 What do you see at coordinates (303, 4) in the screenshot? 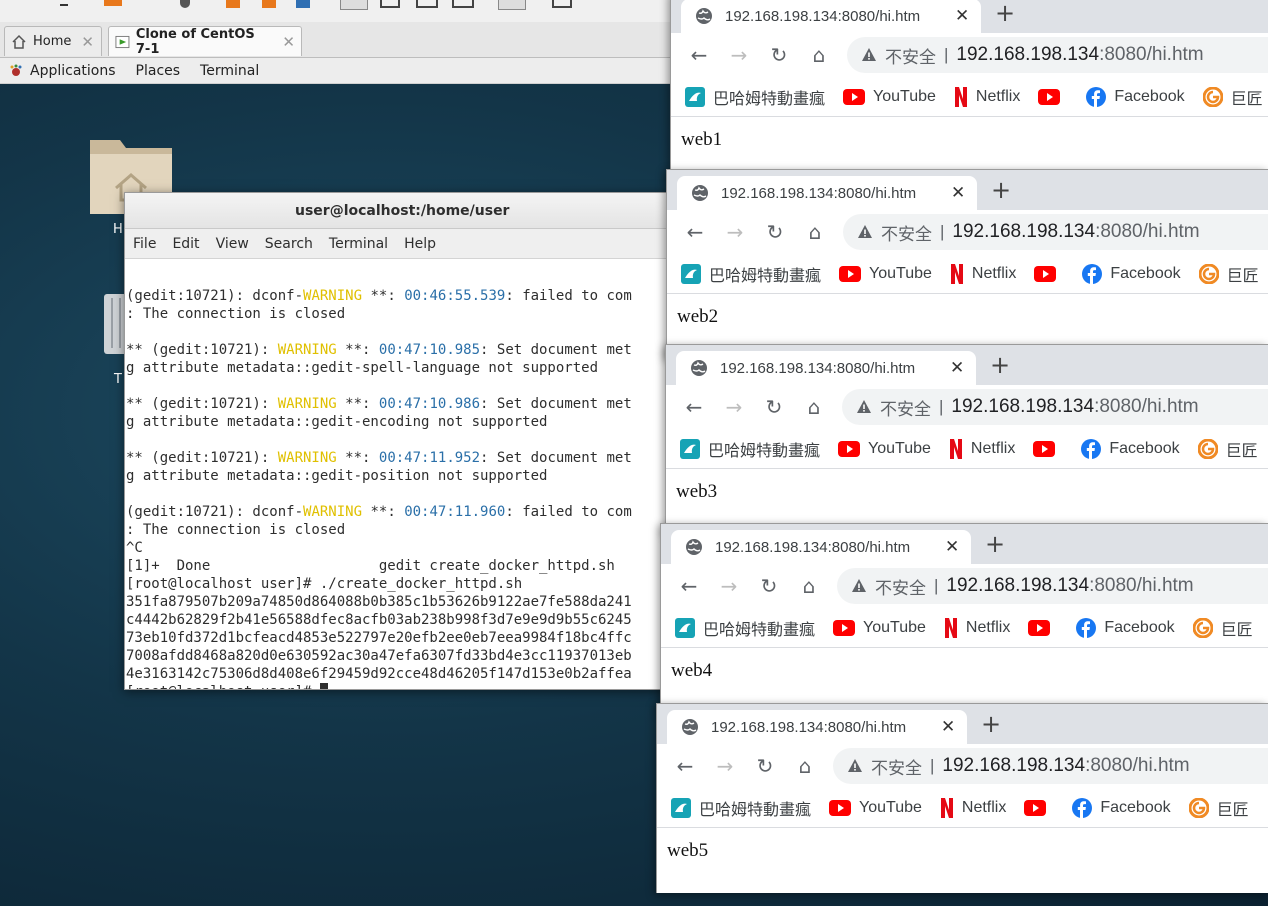
I see `manage-snapshot-icon` at bounding box center [303, 4].